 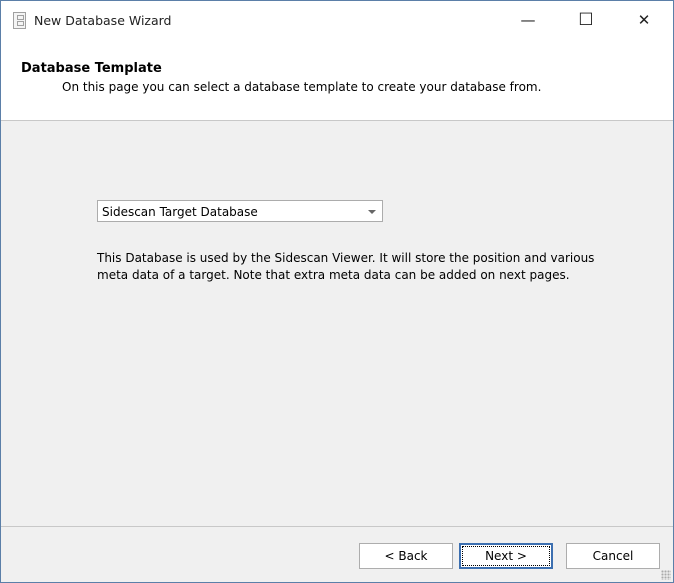 I want to click on cancel-button: Cancel, so click(x=613, y=556).